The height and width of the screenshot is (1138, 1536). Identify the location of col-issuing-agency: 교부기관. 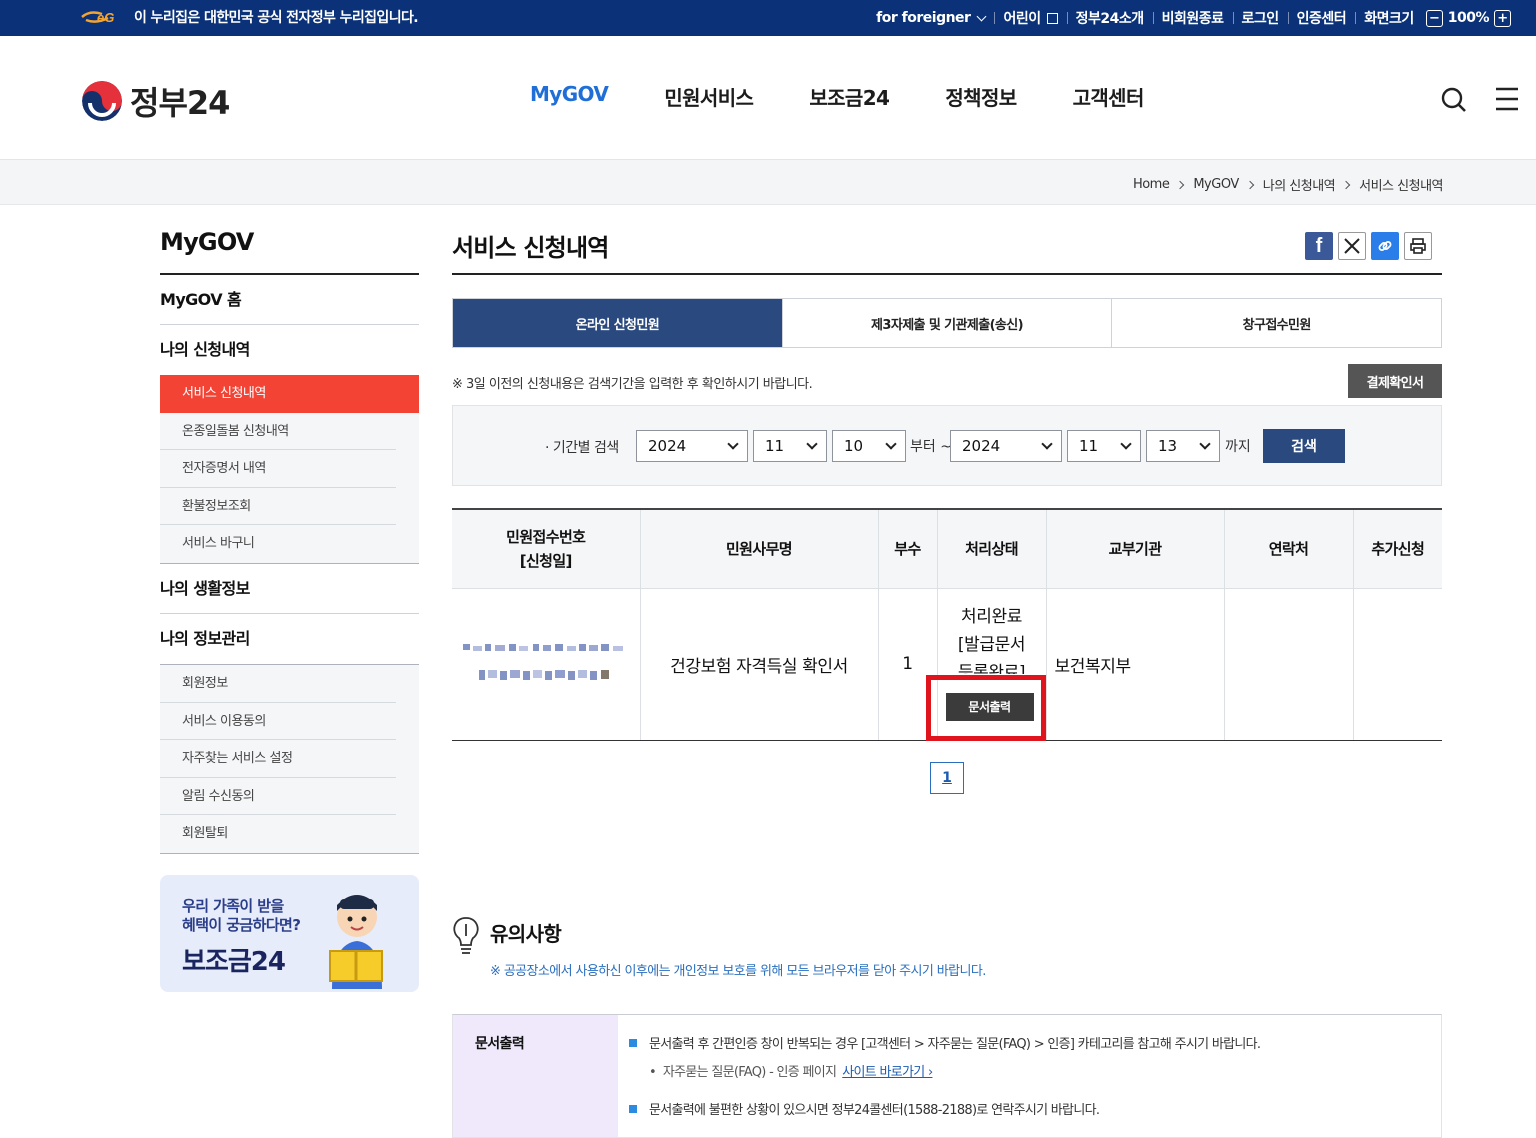
(1134, 548).